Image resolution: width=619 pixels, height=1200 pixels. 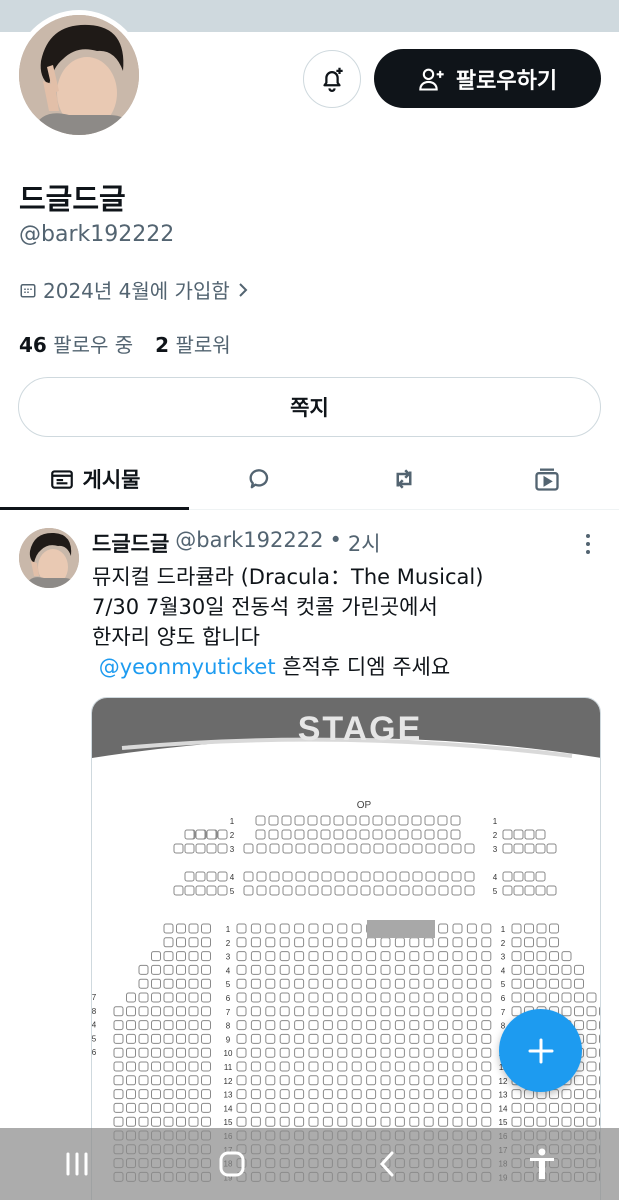 I want to click on post-author-handle: @bark192222, so click(x=249, y=543).